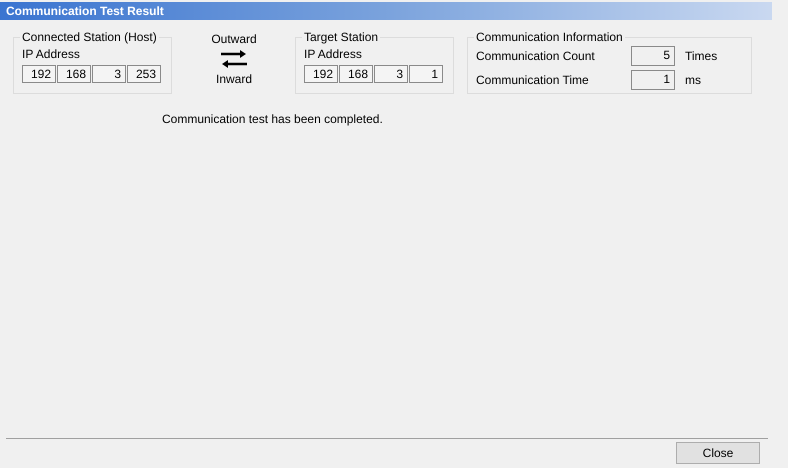  What do you see at coordinates (386, 11) in the screenshot?
I see `window-title: Communication Test Result` at bounding box center [386, 11].